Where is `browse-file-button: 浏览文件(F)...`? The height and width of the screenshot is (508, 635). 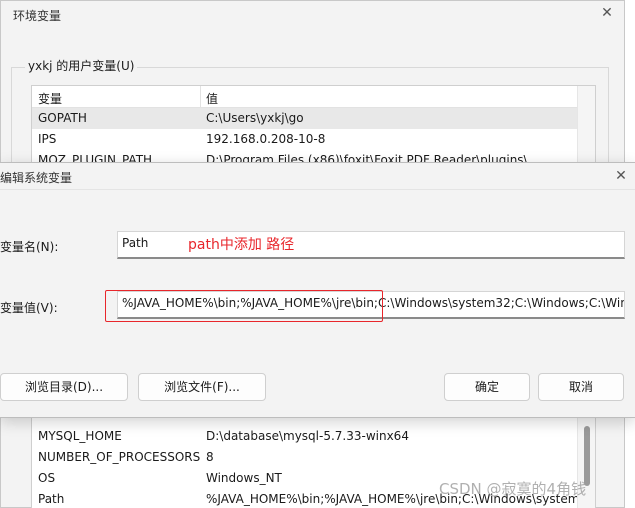 browse-file-button: 浏览文件(F)... is located at coordinates (202, 387).